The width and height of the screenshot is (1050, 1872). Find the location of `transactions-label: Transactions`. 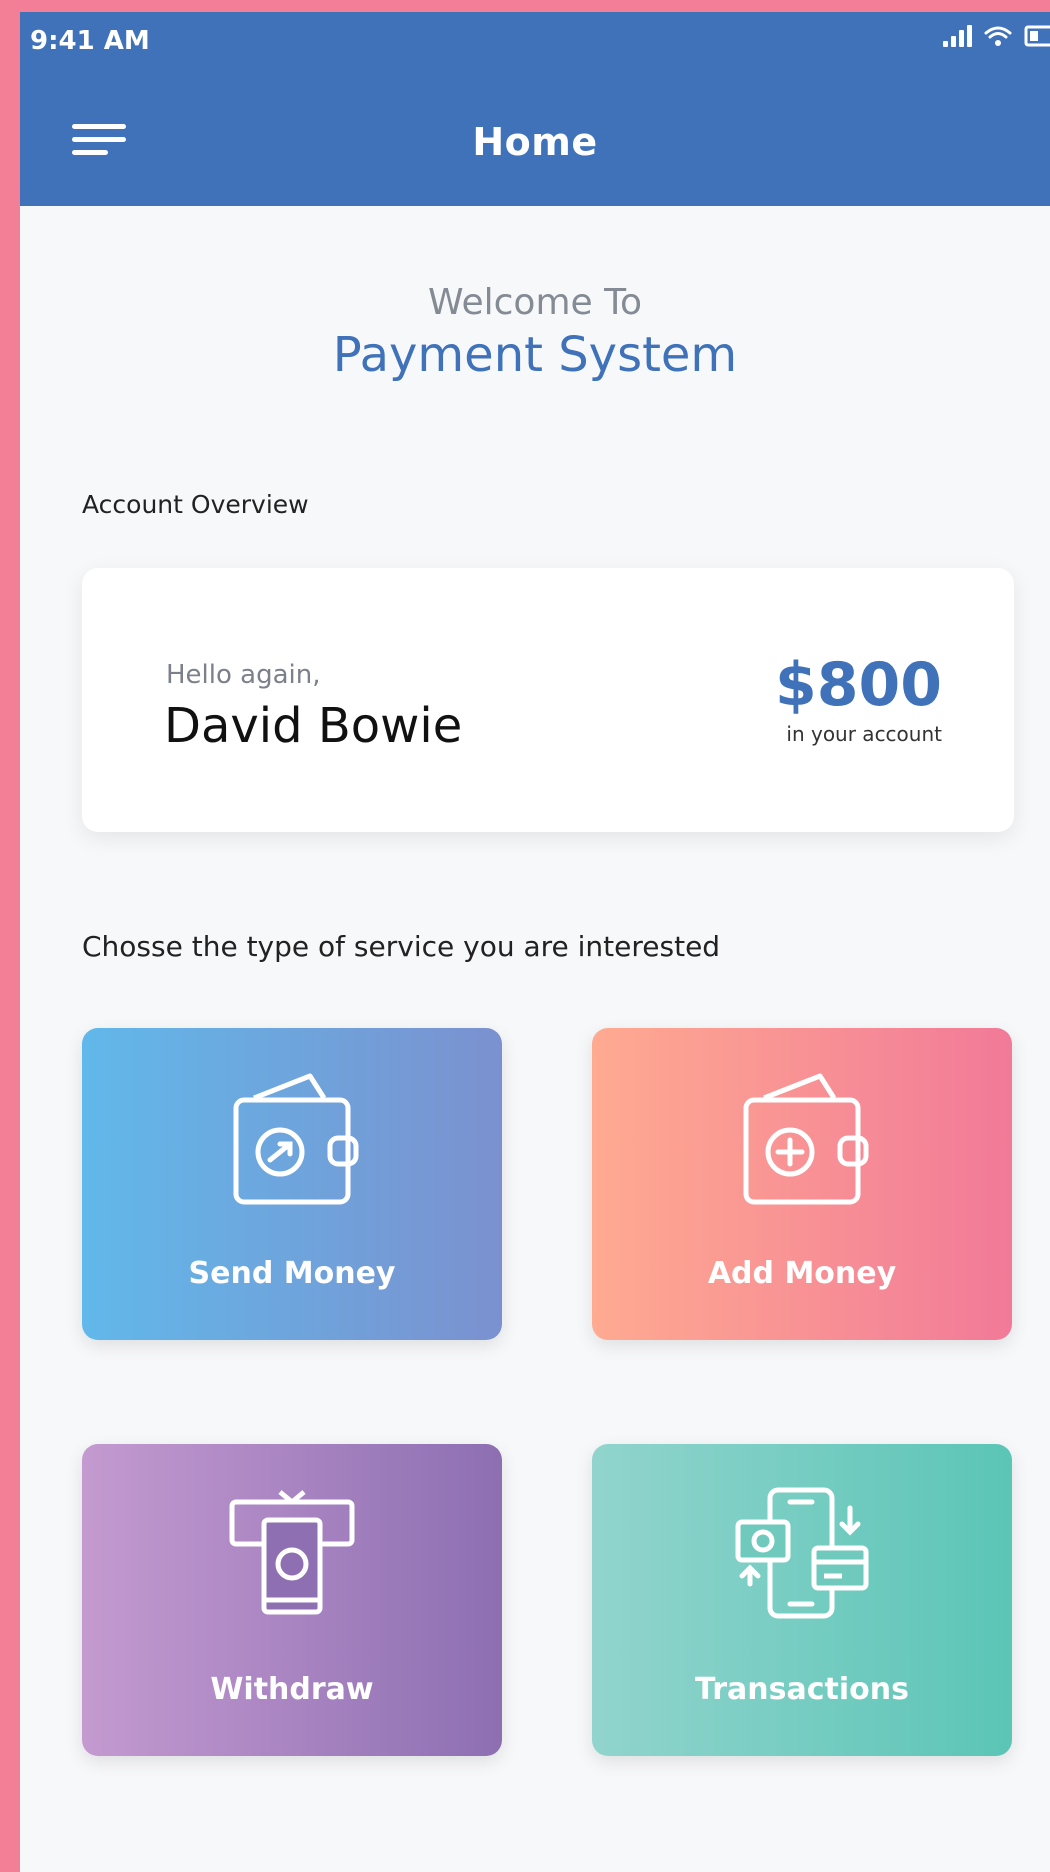

transactions-label: Transactions is located at coordinates (802, 1689).